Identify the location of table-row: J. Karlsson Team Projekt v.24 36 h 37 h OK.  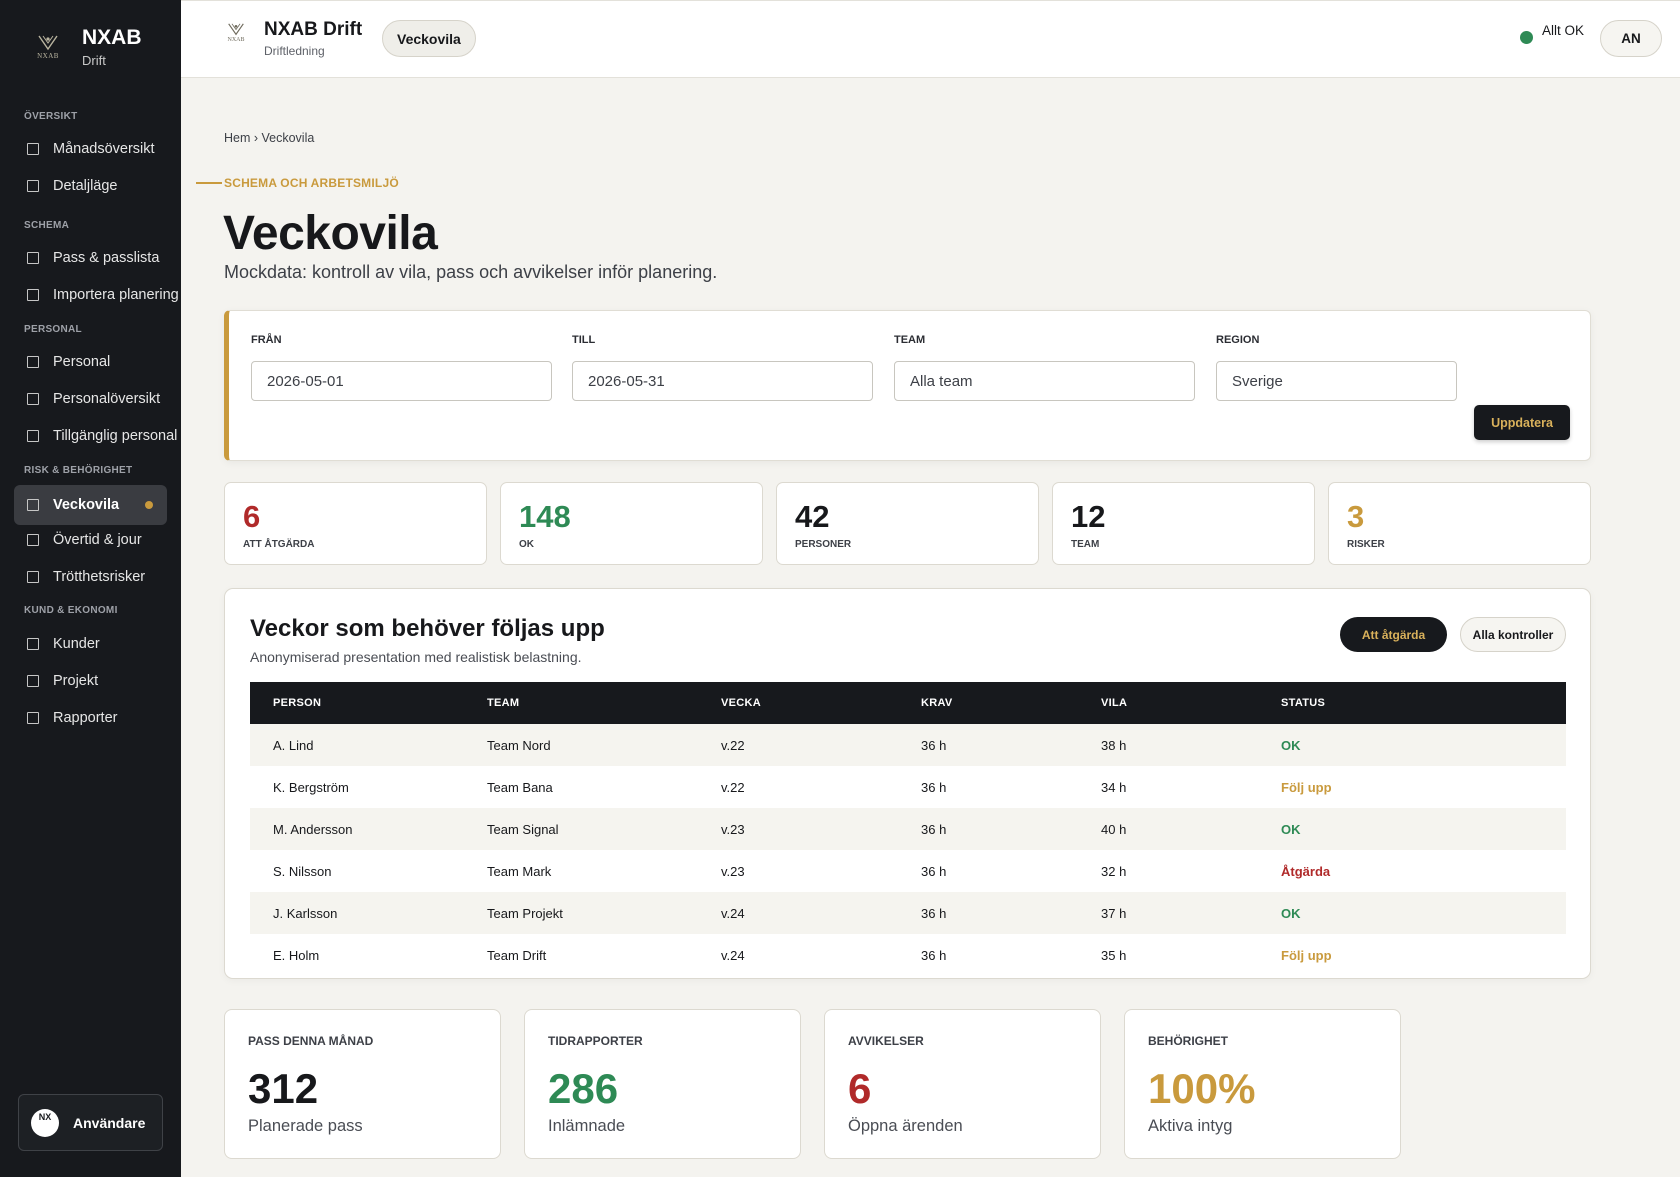
(908, 913).